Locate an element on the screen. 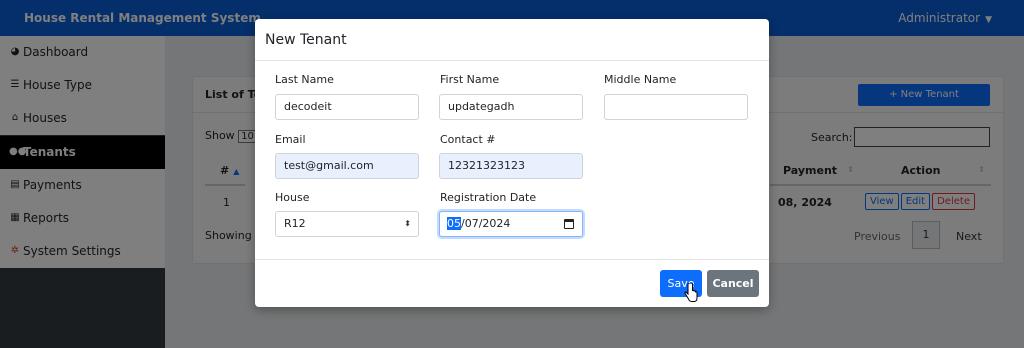 The width and height of the screenshot is (1024, 348). house-select: R12 ⬍ is located at coordinates (347, 224).